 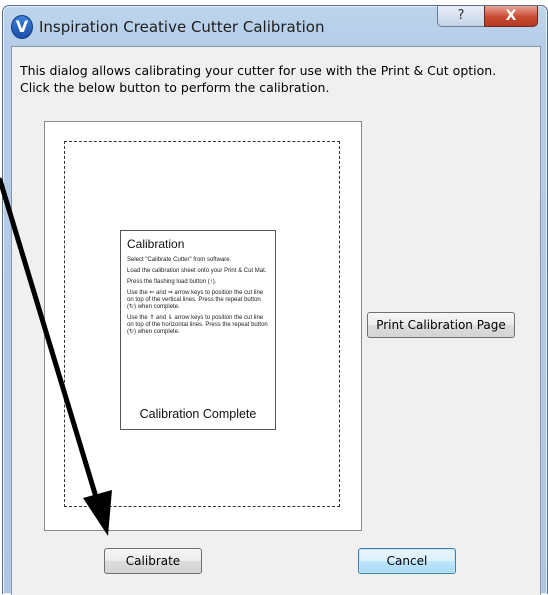 What do you see at coordinates (179, 260) in the screenshot?
I see `card-step-1: Select "Calibrate Cutter" from software.` at bounding box center [179, 260].